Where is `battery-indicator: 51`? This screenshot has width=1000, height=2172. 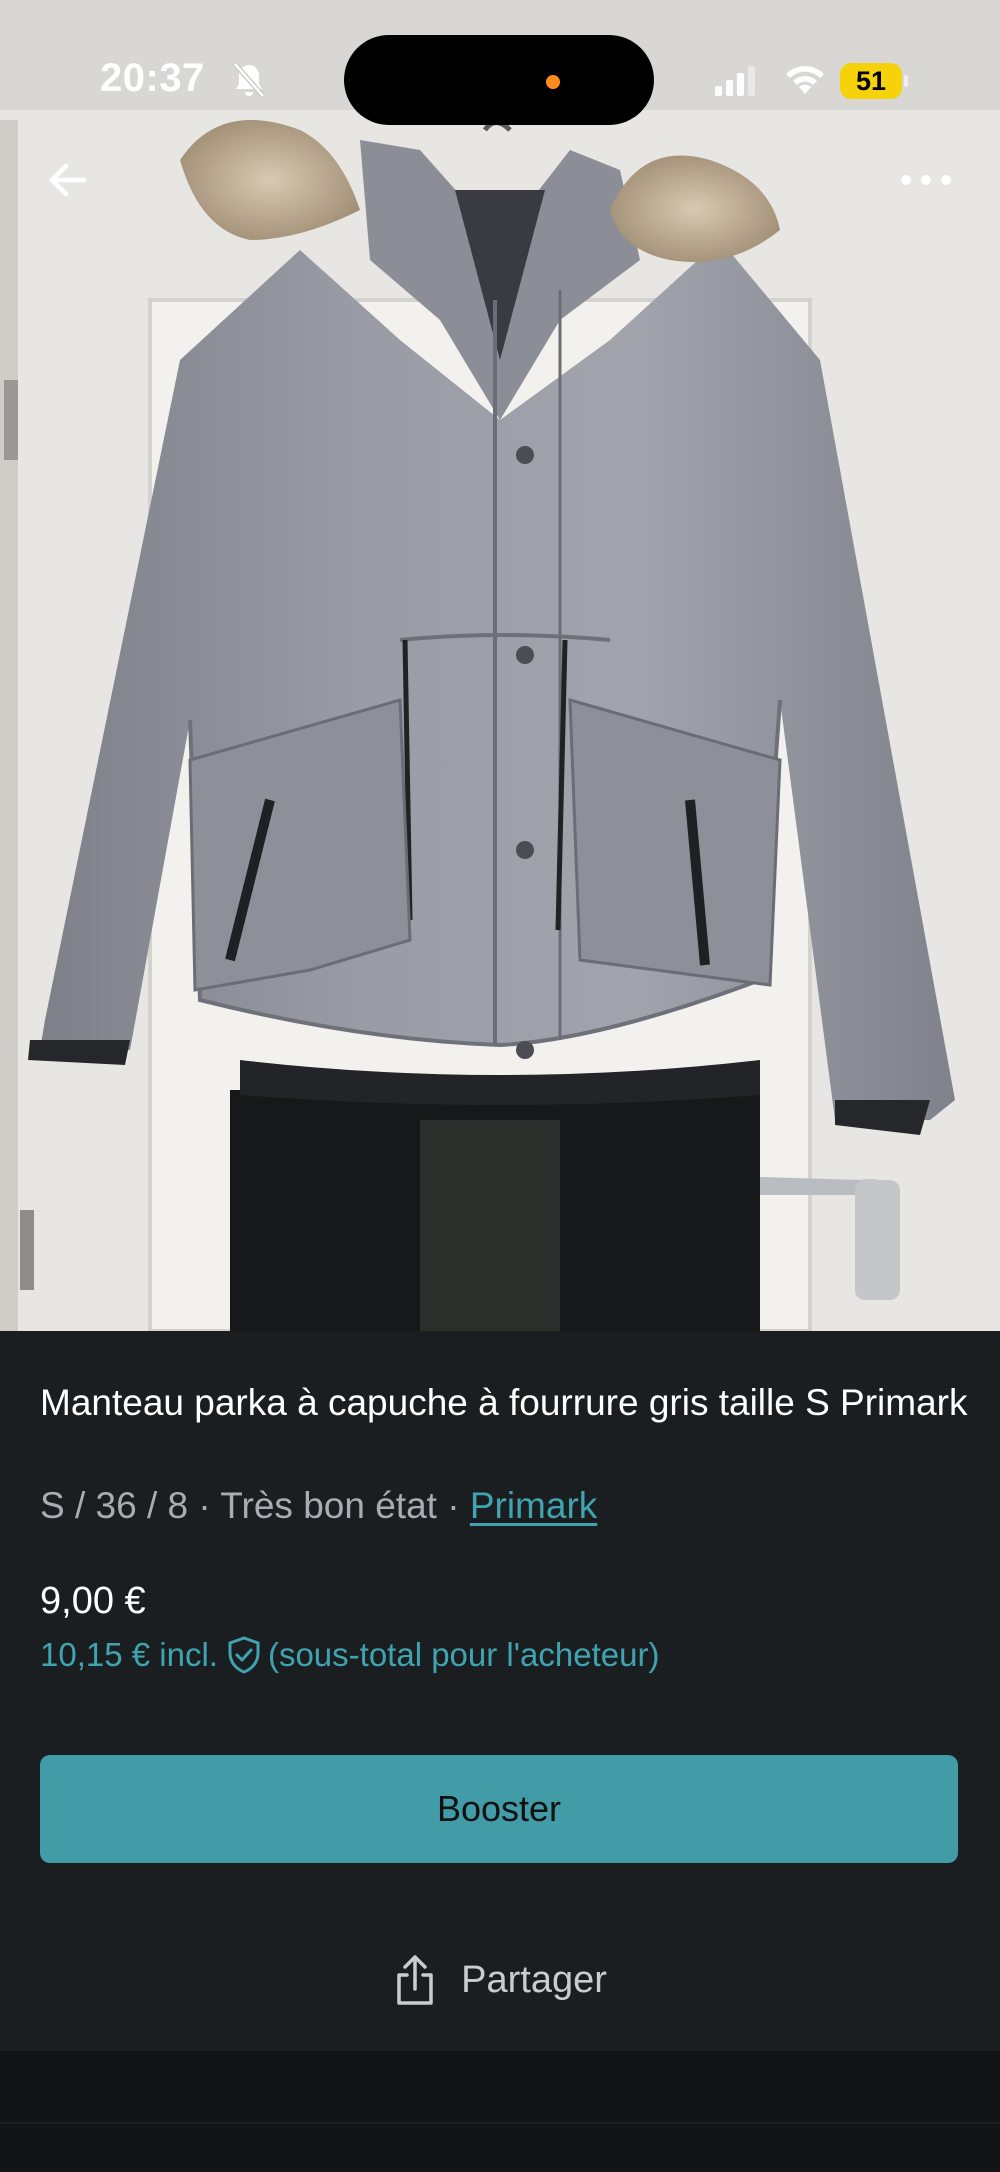
battery-indicator: 51 is located at coordinates (871, 81).